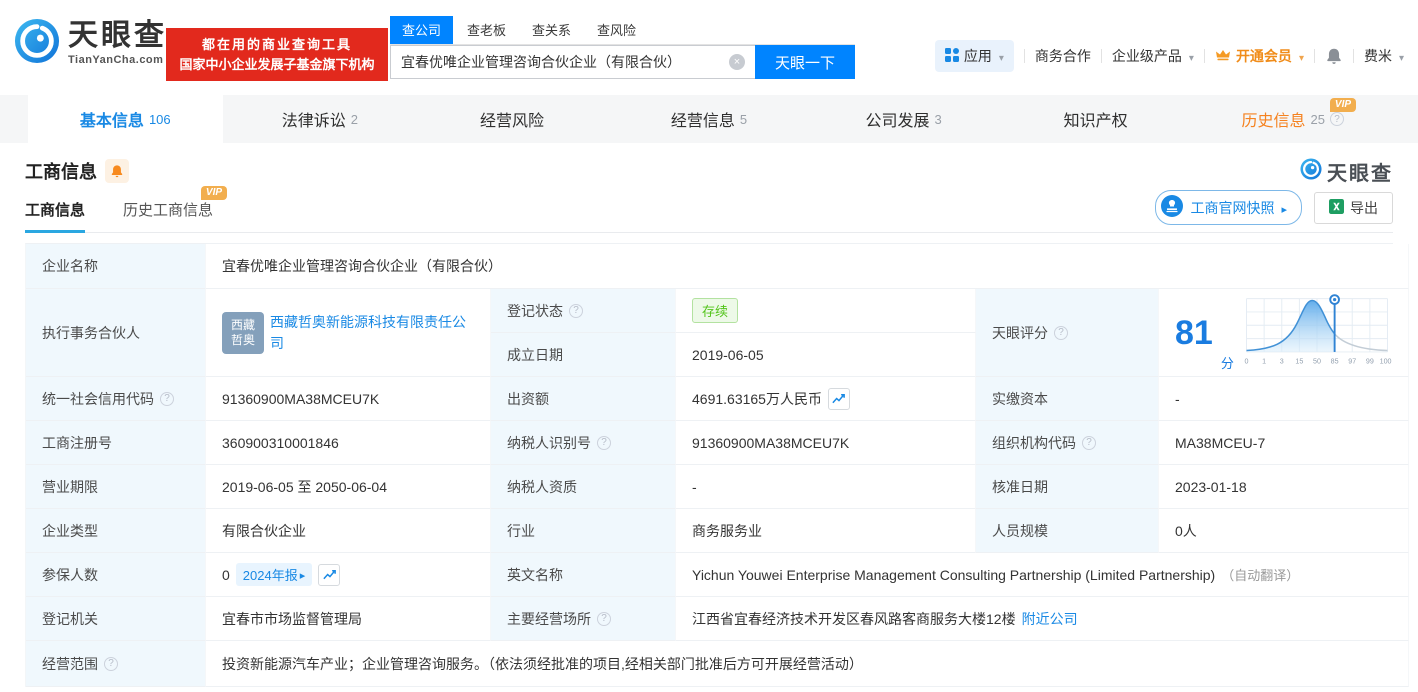  What do you see at coordinates (826, 355) in the screenshot?
I see `field-value-establish-date: 2019-06-05` at bounding box center [826, 355].